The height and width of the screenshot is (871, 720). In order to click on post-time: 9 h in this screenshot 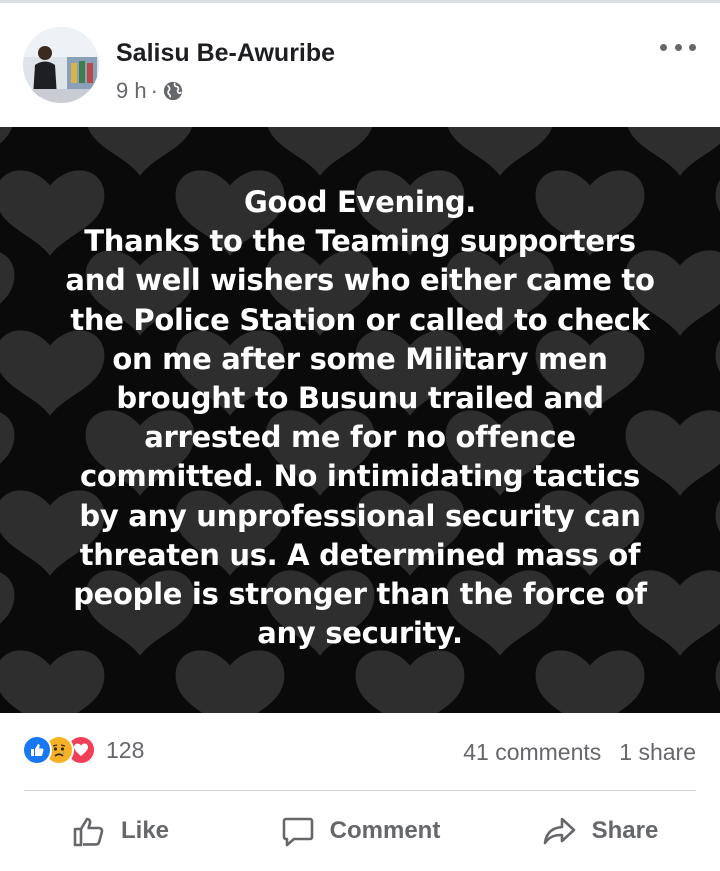, I will do `click(131, 91)`.